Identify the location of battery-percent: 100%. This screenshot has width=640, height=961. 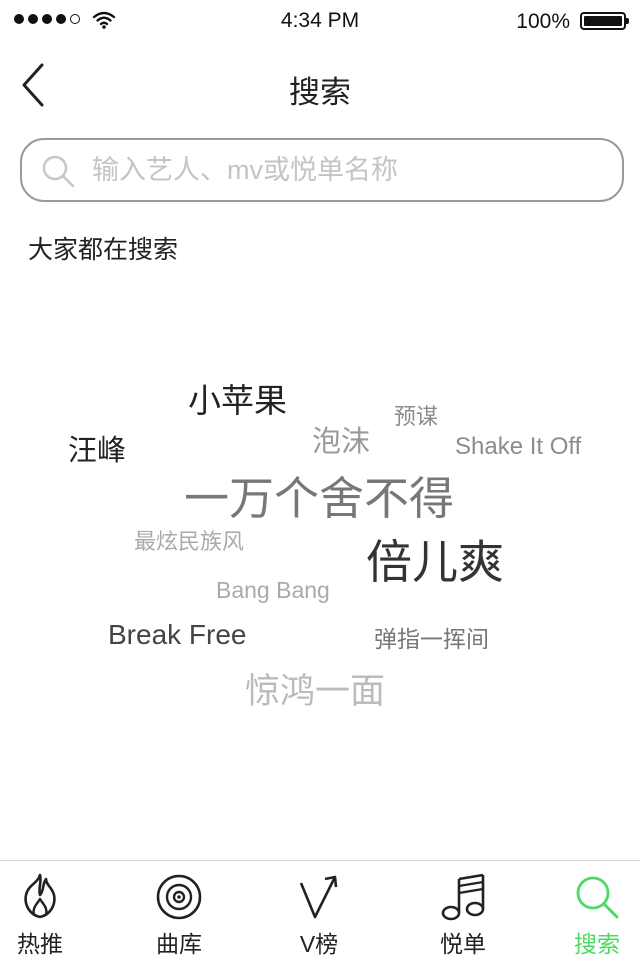
(543, 21).